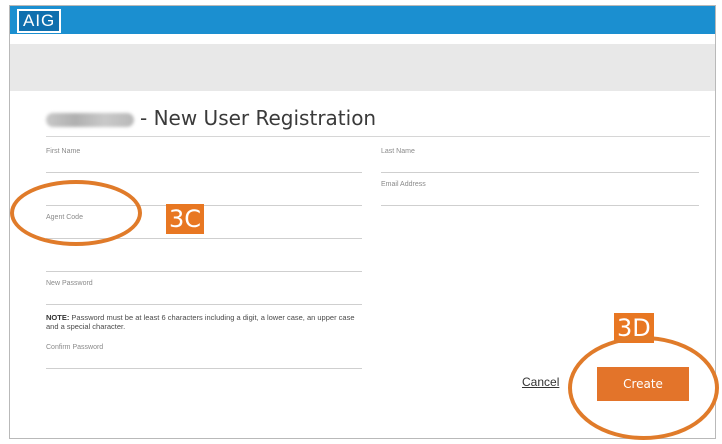 This screenshot has height=444, width=722. What do you see at coordinates (540, 157) in the screenshot?
I see `last-name-field: Last Name` at bounding box center [540, 157].